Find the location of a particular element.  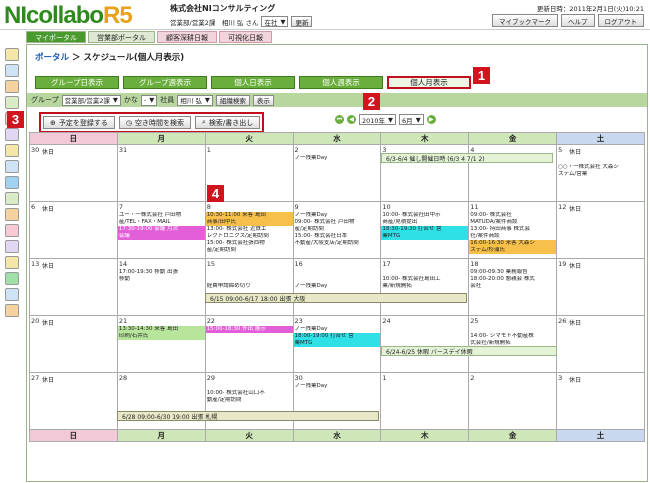

calendar-day-cell: 15 経費申請締め切り is located at coordinates (249, 287).